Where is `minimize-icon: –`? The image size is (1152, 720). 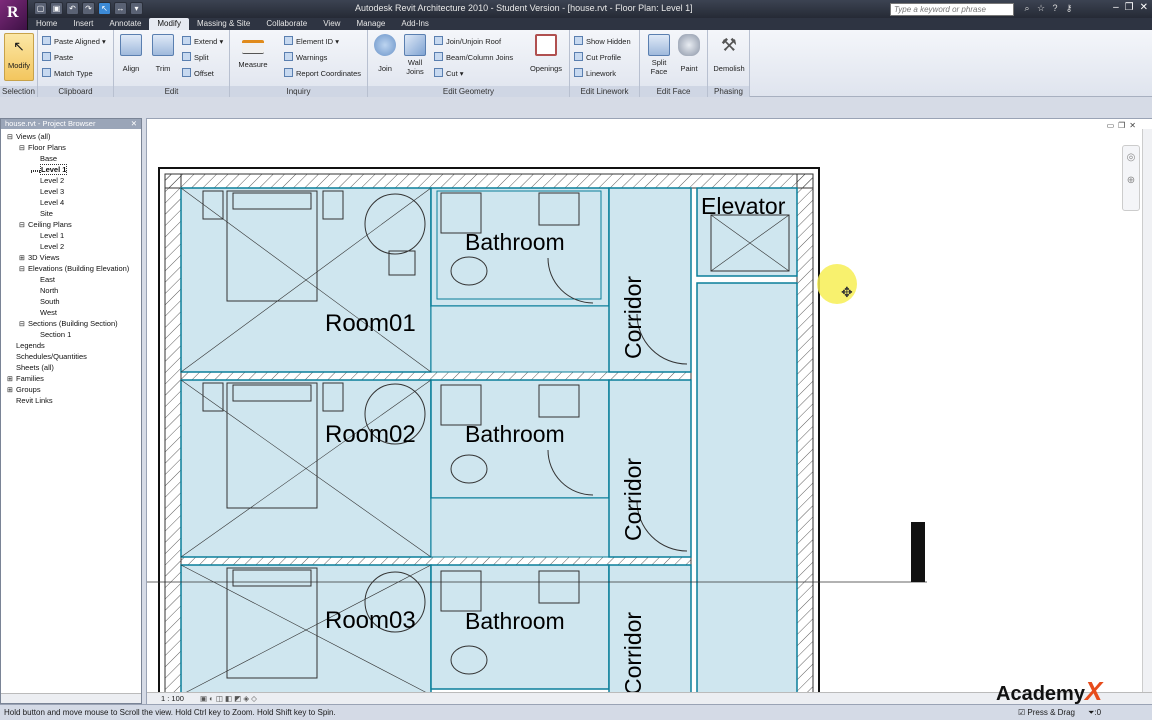 minimize-icon: – is located at coordinates (1116, 7).